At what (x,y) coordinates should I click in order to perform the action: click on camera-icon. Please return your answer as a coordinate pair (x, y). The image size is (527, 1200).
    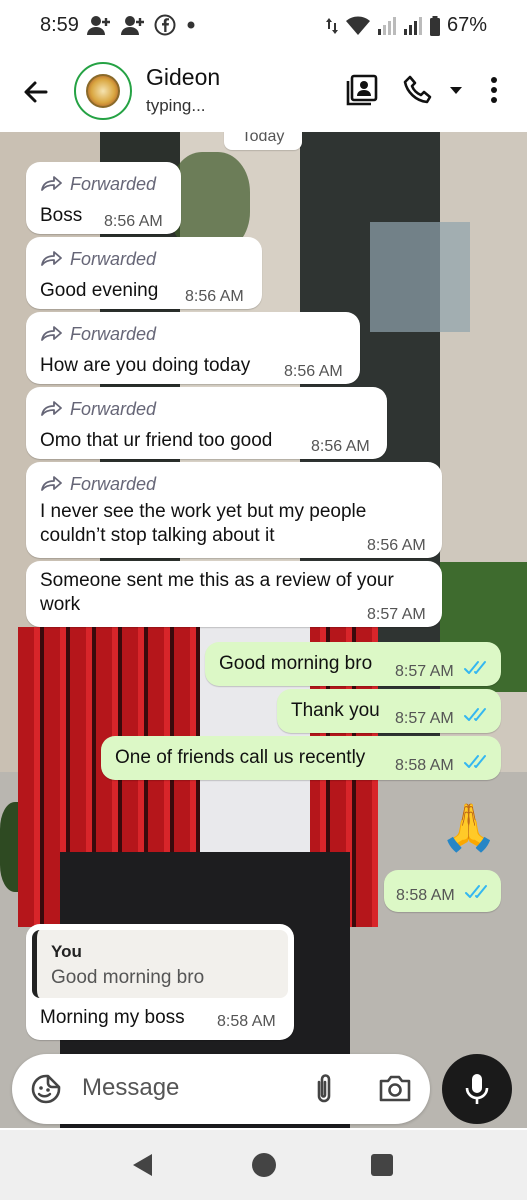
    Looking at the image, I should click on (395, 1090).